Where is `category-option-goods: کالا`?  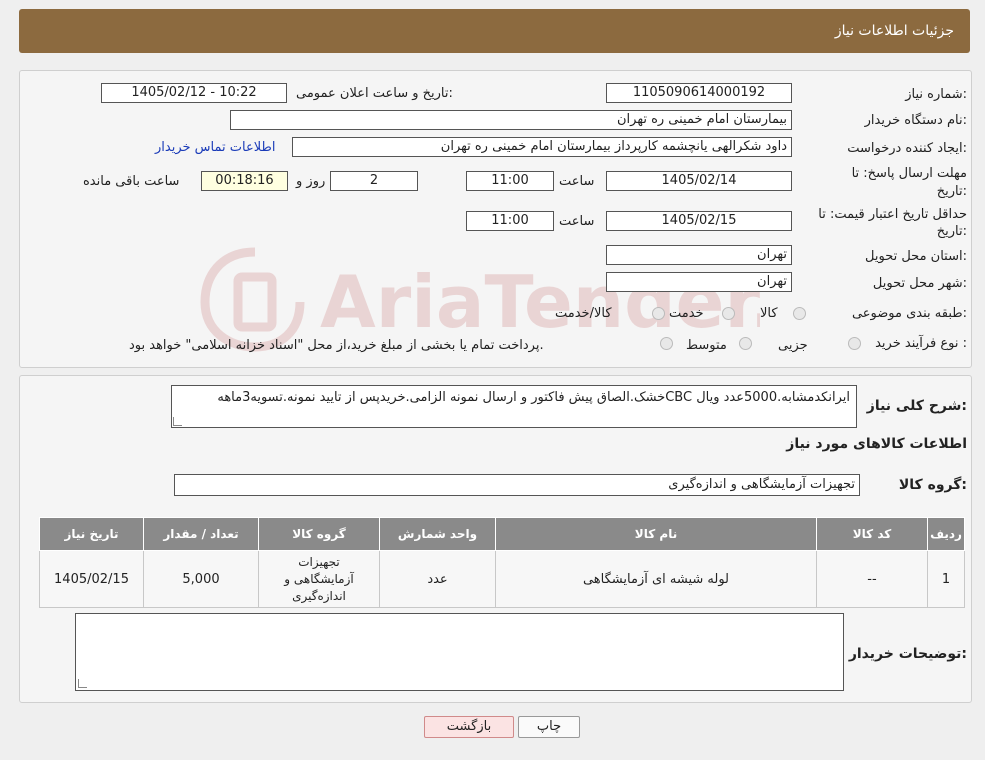
category-option-goods: کالا is located at coordinates (769, 313).